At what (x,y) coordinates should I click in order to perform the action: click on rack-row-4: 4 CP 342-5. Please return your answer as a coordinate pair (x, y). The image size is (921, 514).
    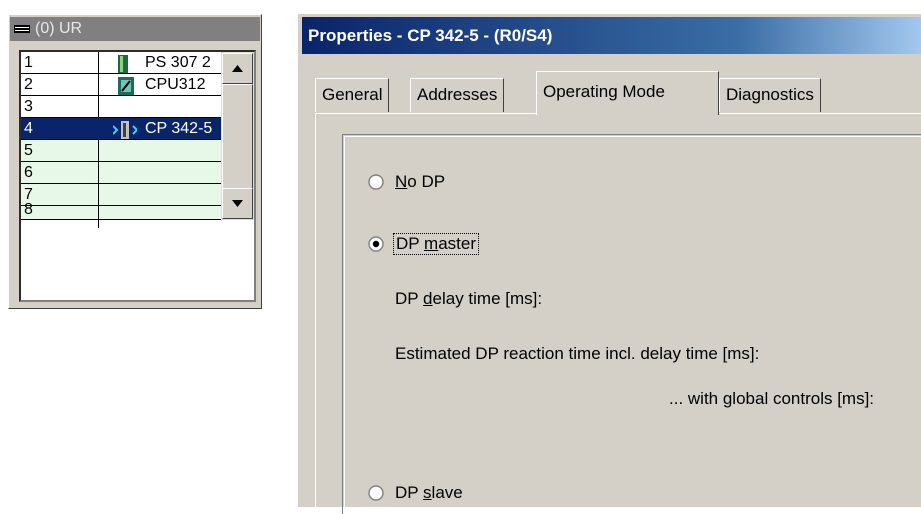
    Looking at the image, I should click on (121, 129).